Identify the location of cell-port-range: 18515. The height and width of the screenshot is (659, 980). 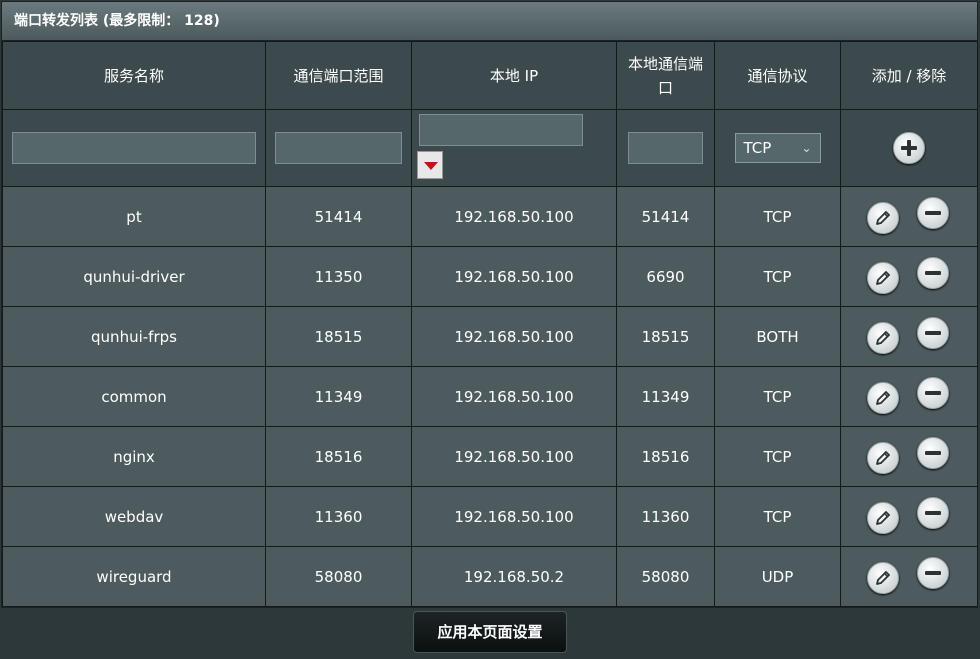
(338, 336).